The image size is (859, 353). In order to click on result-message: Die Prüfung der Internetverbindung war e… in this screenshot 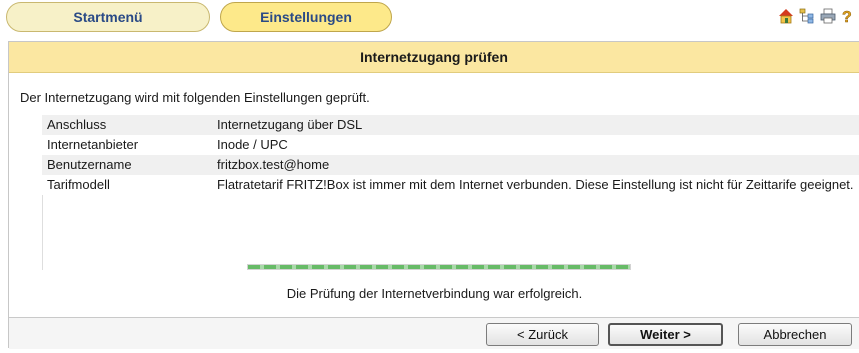, I will do `click(434, 293)`.